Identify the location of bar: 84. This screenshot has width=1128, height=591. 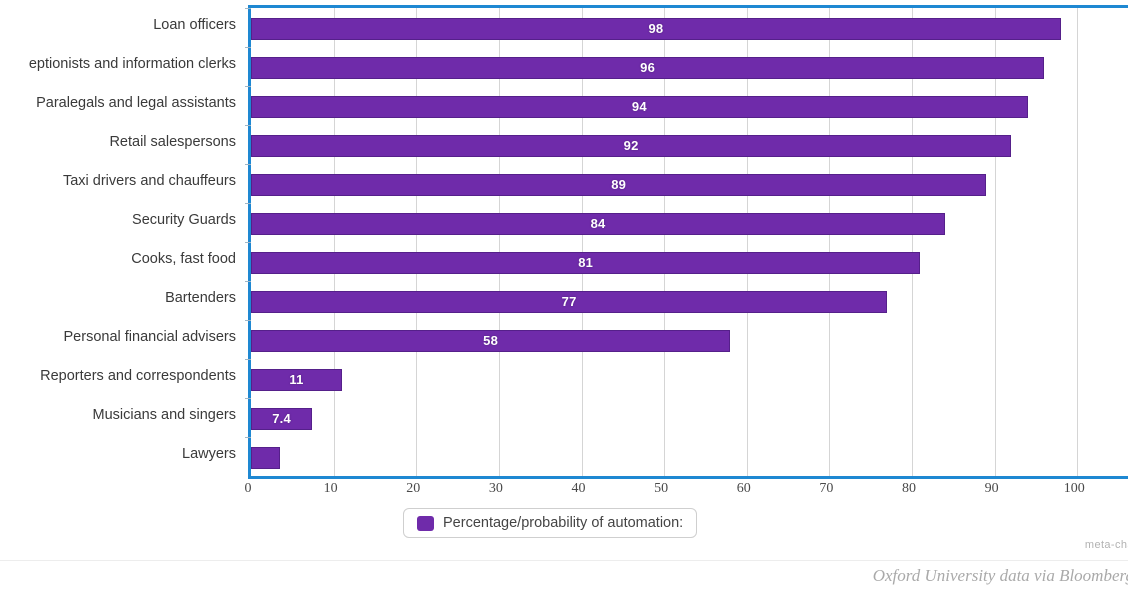
(598, 223).